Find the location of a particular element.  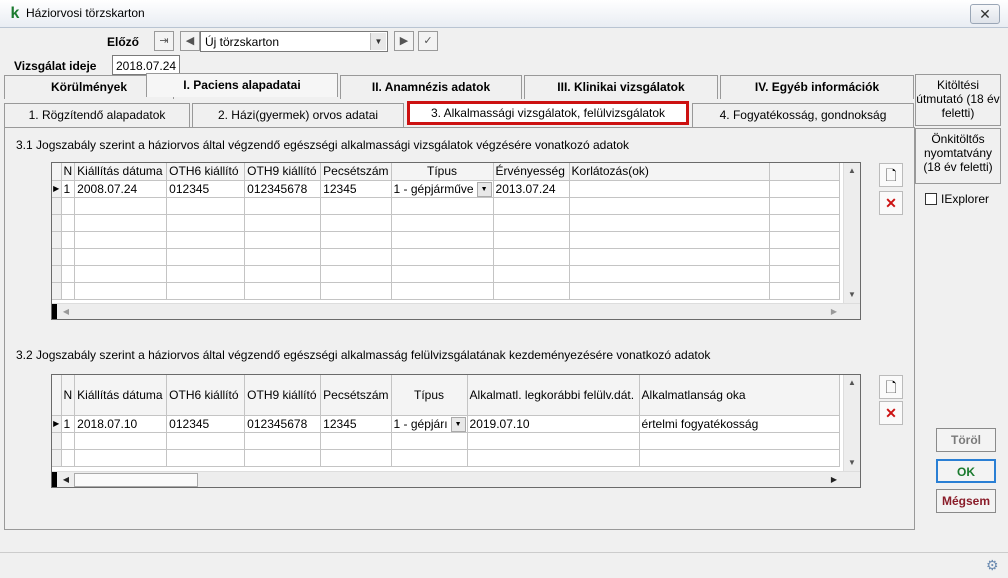

iexplorer-checkbox is located at coordinates (931, 199).